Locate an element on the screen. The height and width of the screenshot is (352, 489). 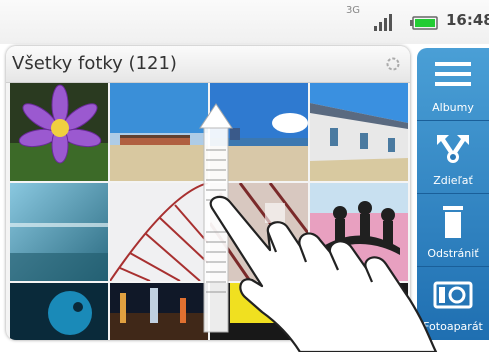
delete-button: Odstrániť is located at coordinates (453, 230).